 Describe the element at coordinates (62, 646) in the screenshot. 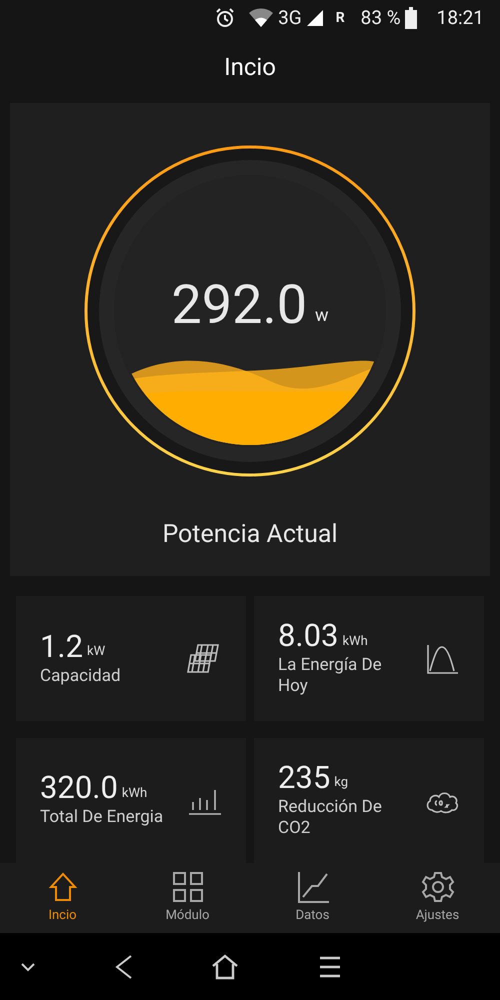

I see `stat-value: 1.2` at that location.